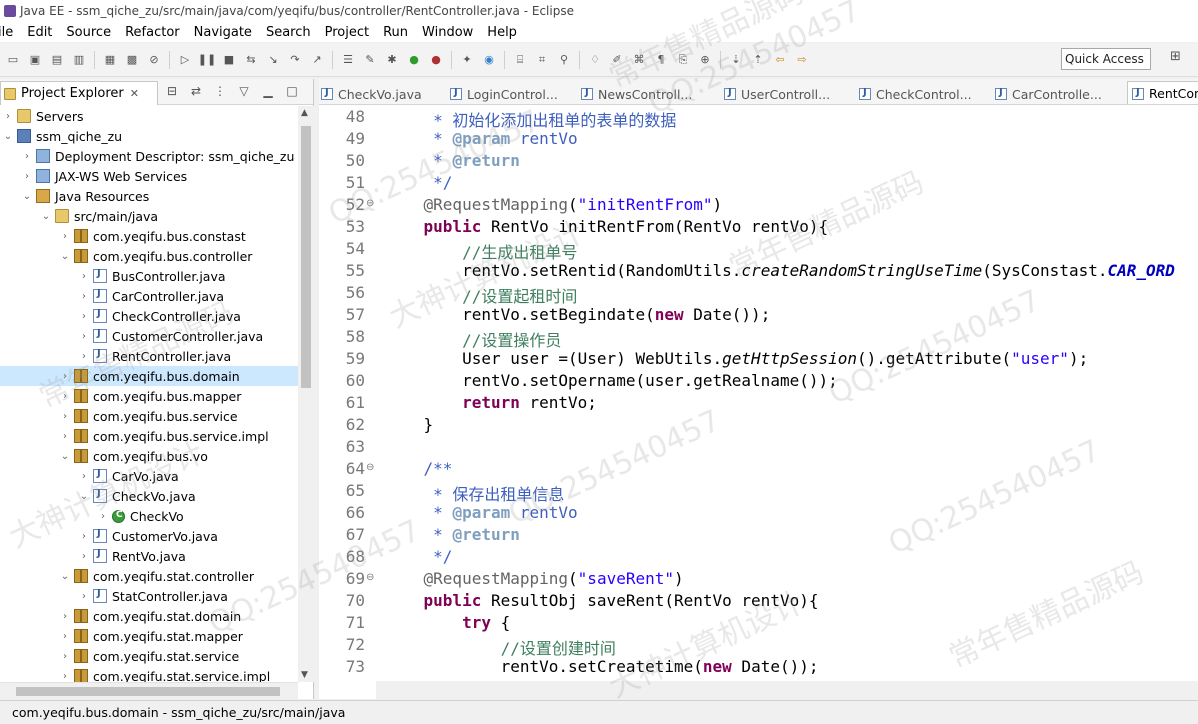  What do you see at coordinates (306, 257) in the screenshot?
I see `scrollbar-thumb` at bounding box center [306, 257].